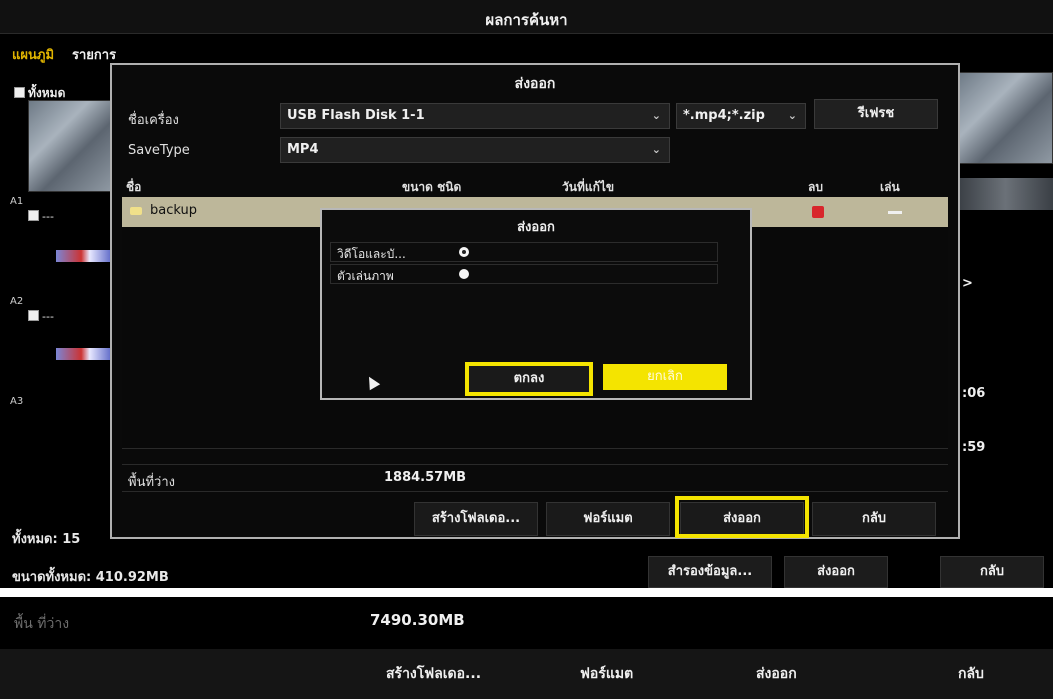 This screenshot has height=699, width=1053. I want to click on savetype-select: MP4 ⌄, so click(475, 150).